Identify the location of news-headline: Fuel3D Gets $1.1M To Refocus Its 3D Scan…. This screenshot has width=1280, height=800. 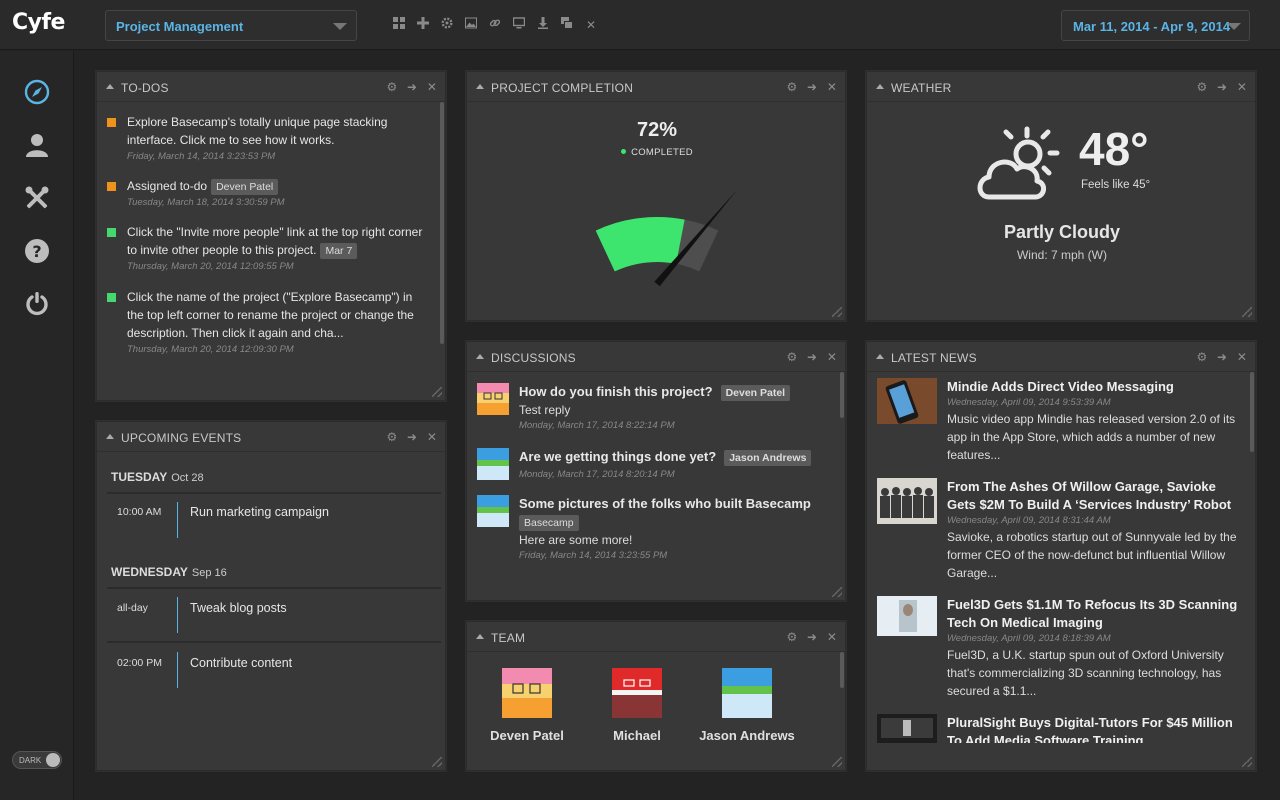
(1092, 613).